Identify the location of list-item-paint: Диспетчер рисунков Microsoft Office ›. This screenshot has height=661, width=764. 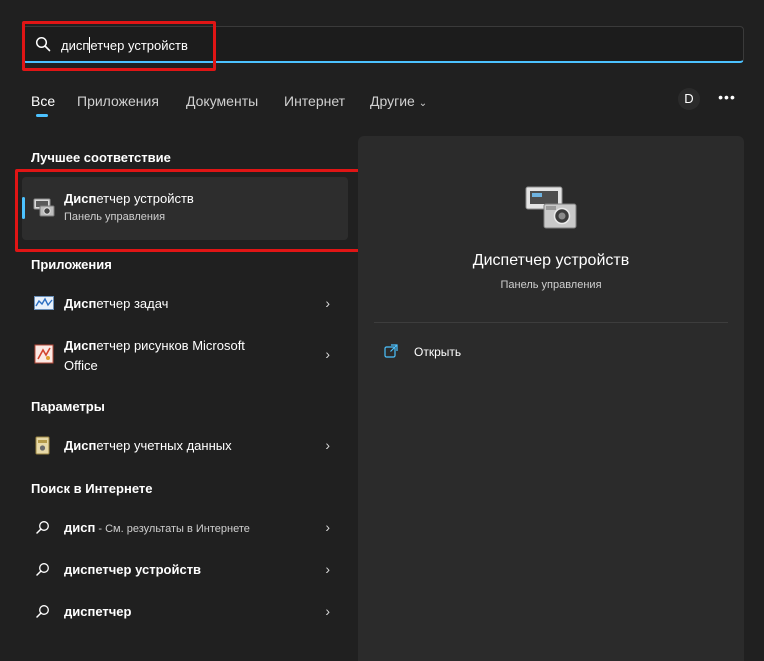
(185, 357).